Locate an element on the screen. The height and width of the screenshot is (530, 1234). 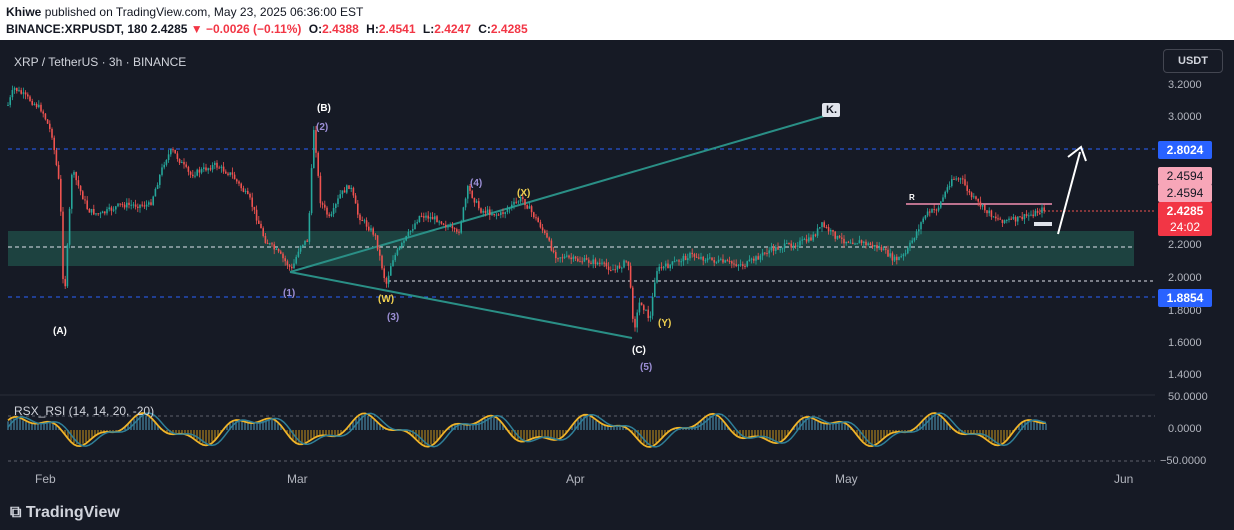
wave-label-4: (4) is located at coordinates (476, 183).